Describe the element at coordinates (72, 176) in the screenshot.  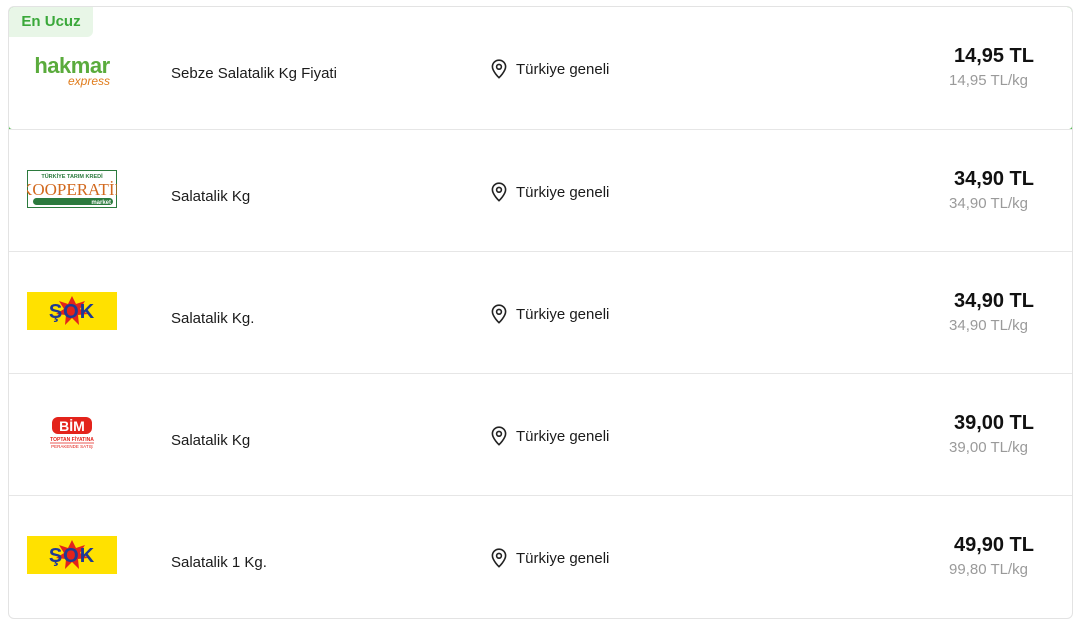
I see `logo-text-top: TÜRKİYE TARIM KREDİ` at that location.